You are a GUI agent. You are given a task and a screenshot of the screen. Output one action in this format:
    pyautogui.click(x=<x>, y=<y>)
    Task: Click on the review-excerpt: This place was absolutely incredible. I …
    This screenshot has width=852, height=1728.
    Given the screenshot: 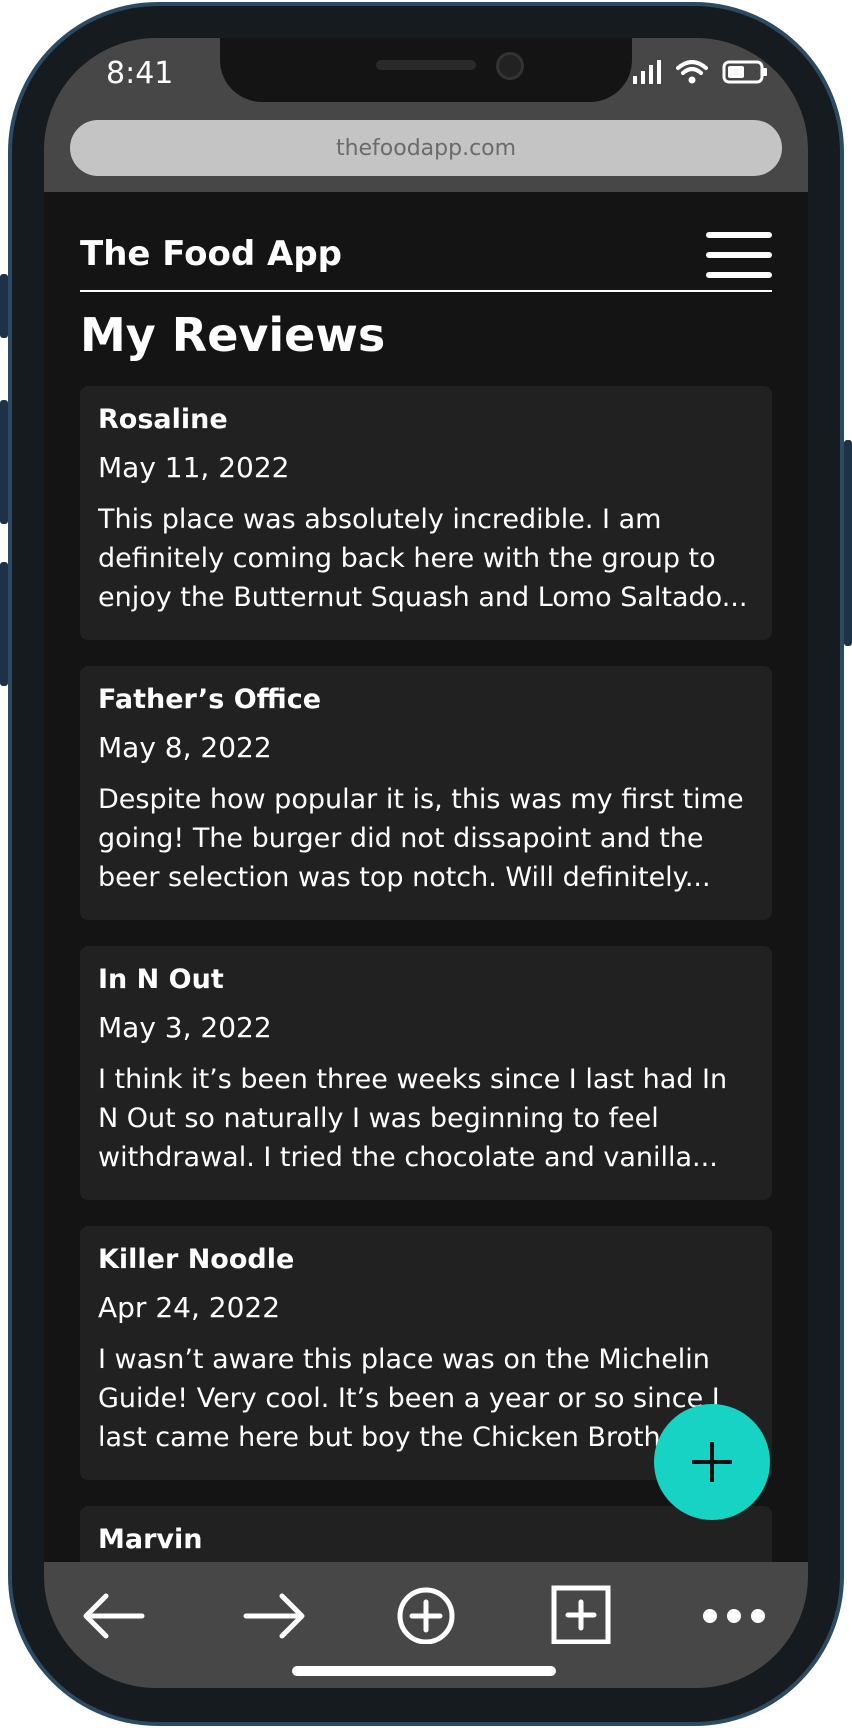 What is the action you would take?
    pyautogui.click(x=423, y=558)
    